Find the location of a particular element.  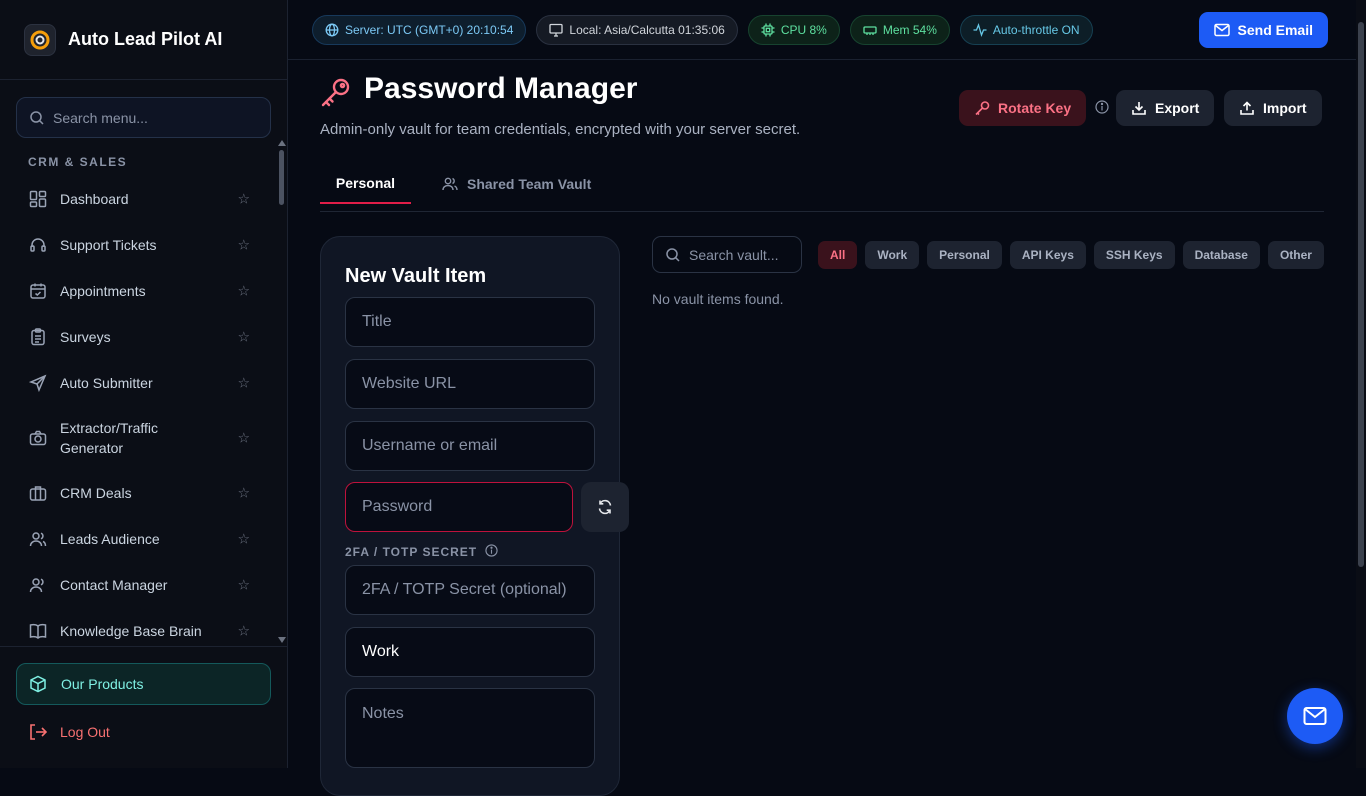

sidebar-search-input is located at coordinates (153, 117).